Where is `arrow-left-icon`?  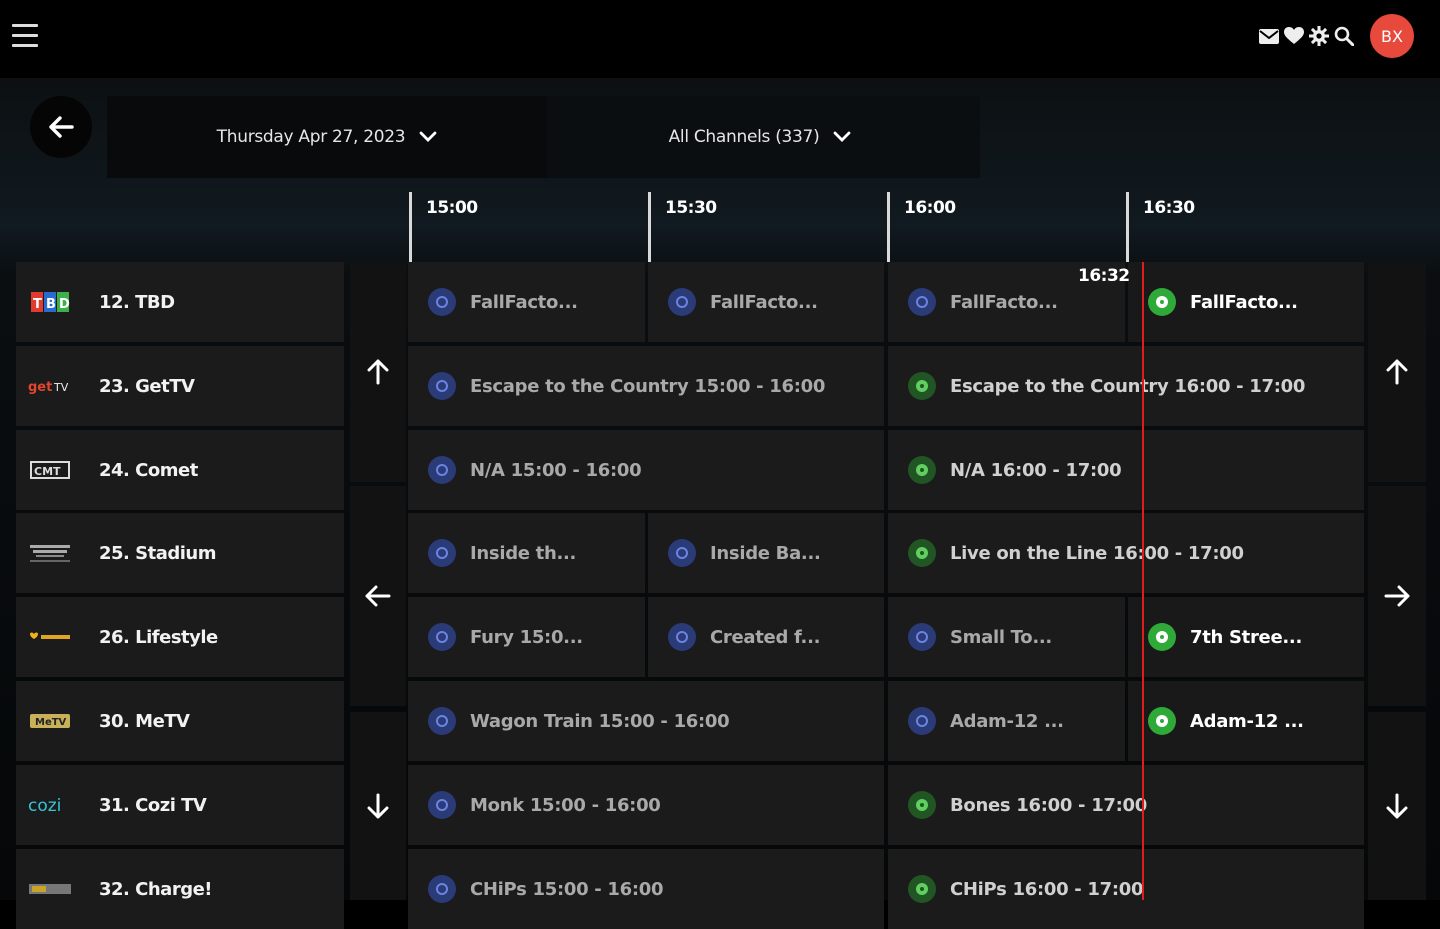
arrow-left-icon is located at coordinates (378, 596).